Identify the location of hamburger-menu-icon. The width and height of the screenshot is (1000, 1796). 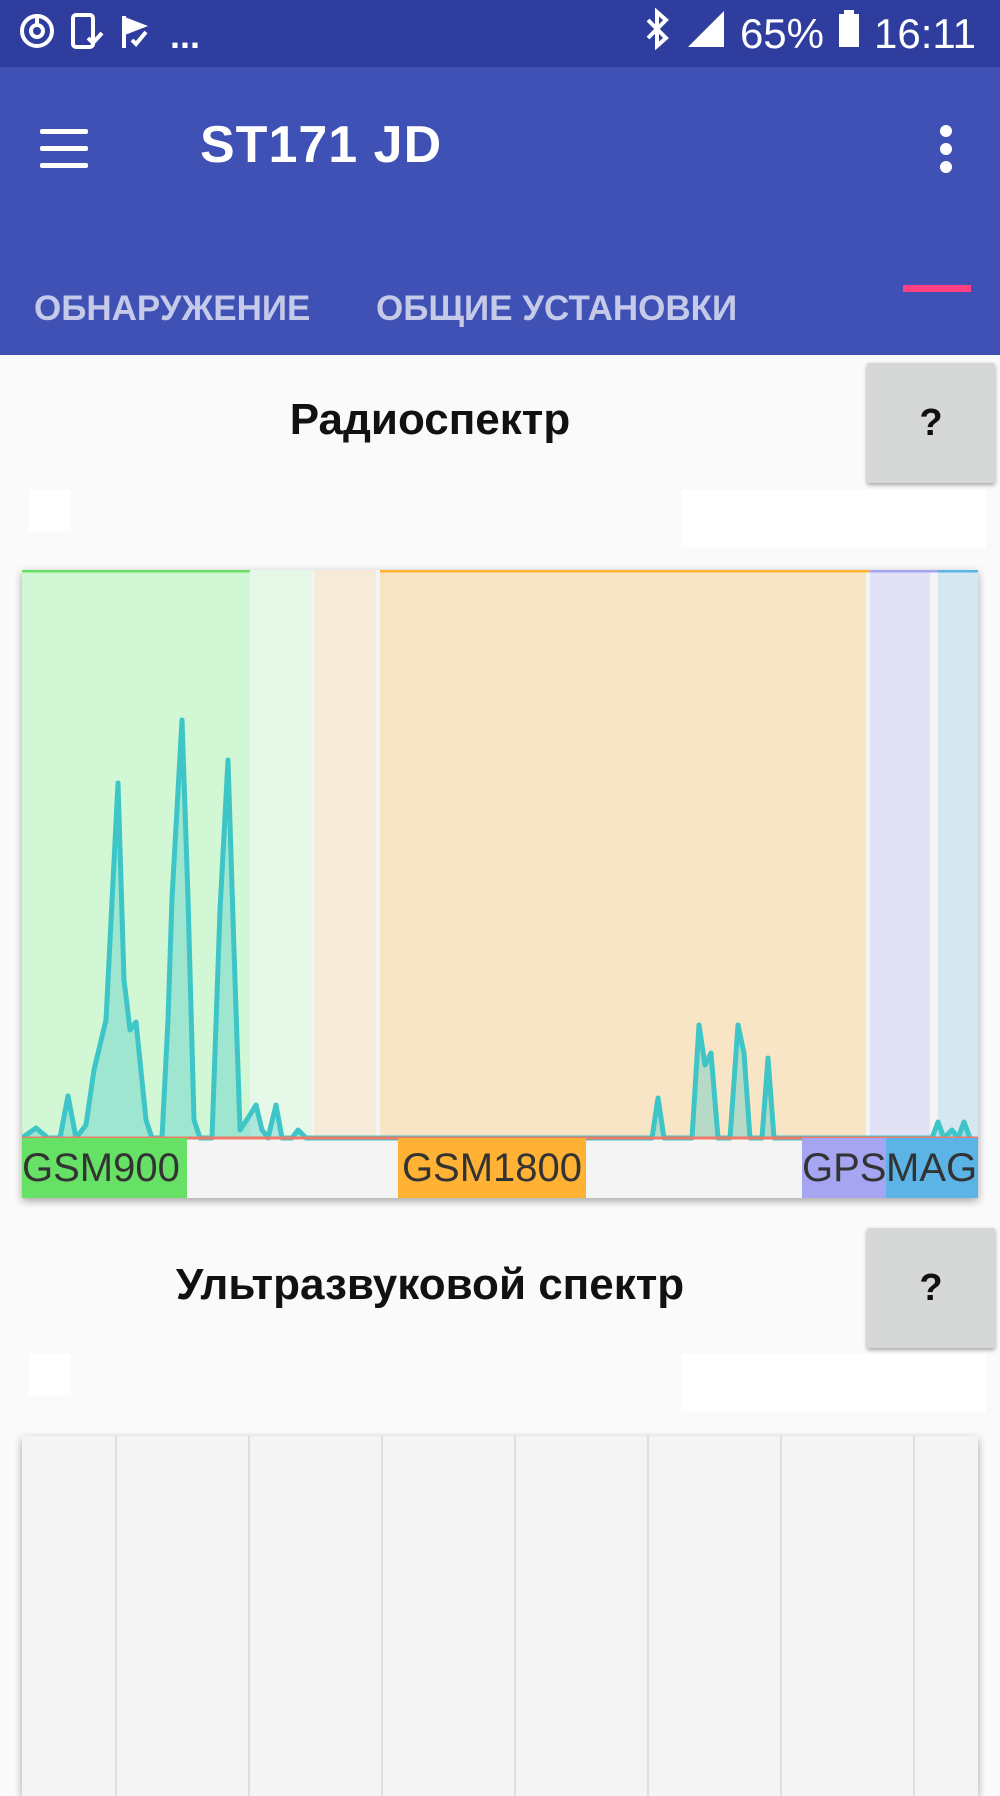
(64, 149).